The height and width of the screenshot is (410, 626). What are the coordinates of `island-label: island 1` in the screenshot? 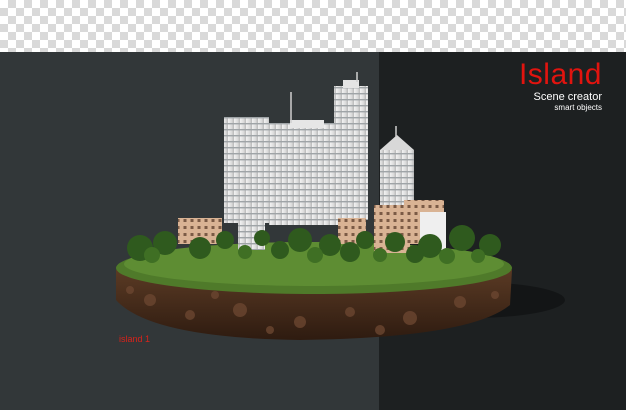 It's located at (135, 339).